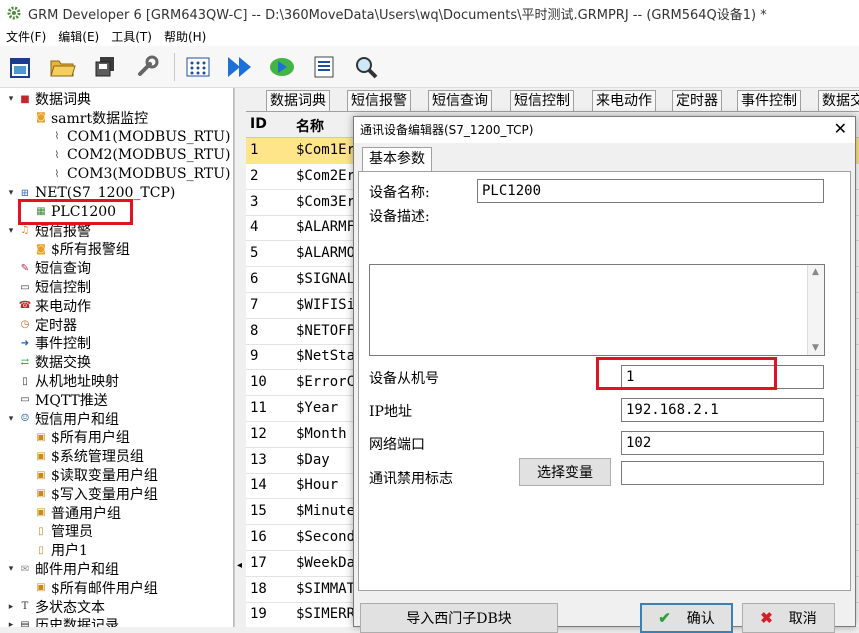  Describe the element at coordinates (62, 419) in the screenshot. I see `tree-item: ▾ ☺ 短信用户和组` at that location.